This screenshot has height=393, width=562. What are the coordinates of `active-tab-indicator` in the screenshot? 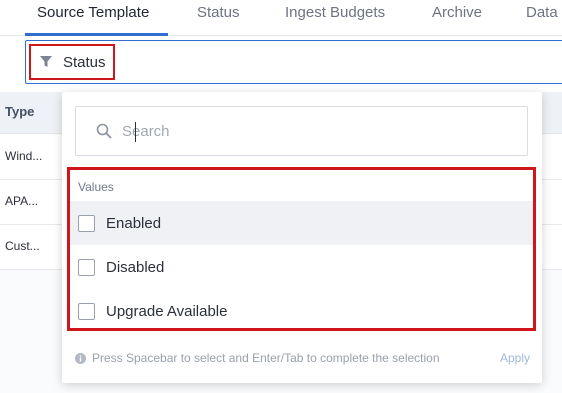 It's located at (96, 34).